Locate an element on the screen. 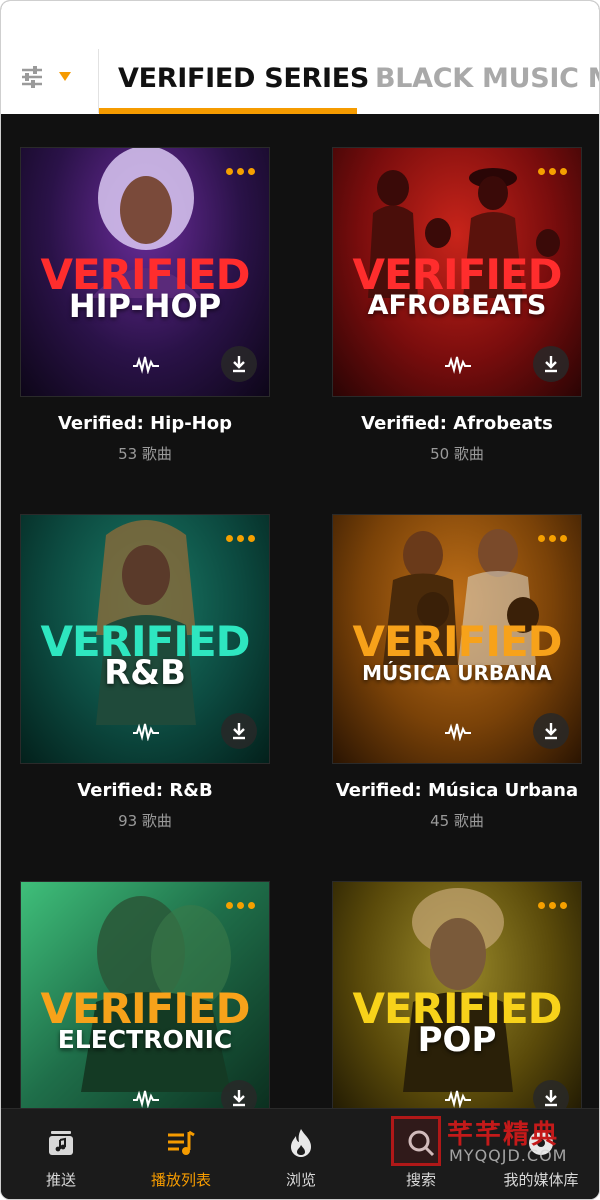  caret-down-icon is located at coordinates (65, 77).